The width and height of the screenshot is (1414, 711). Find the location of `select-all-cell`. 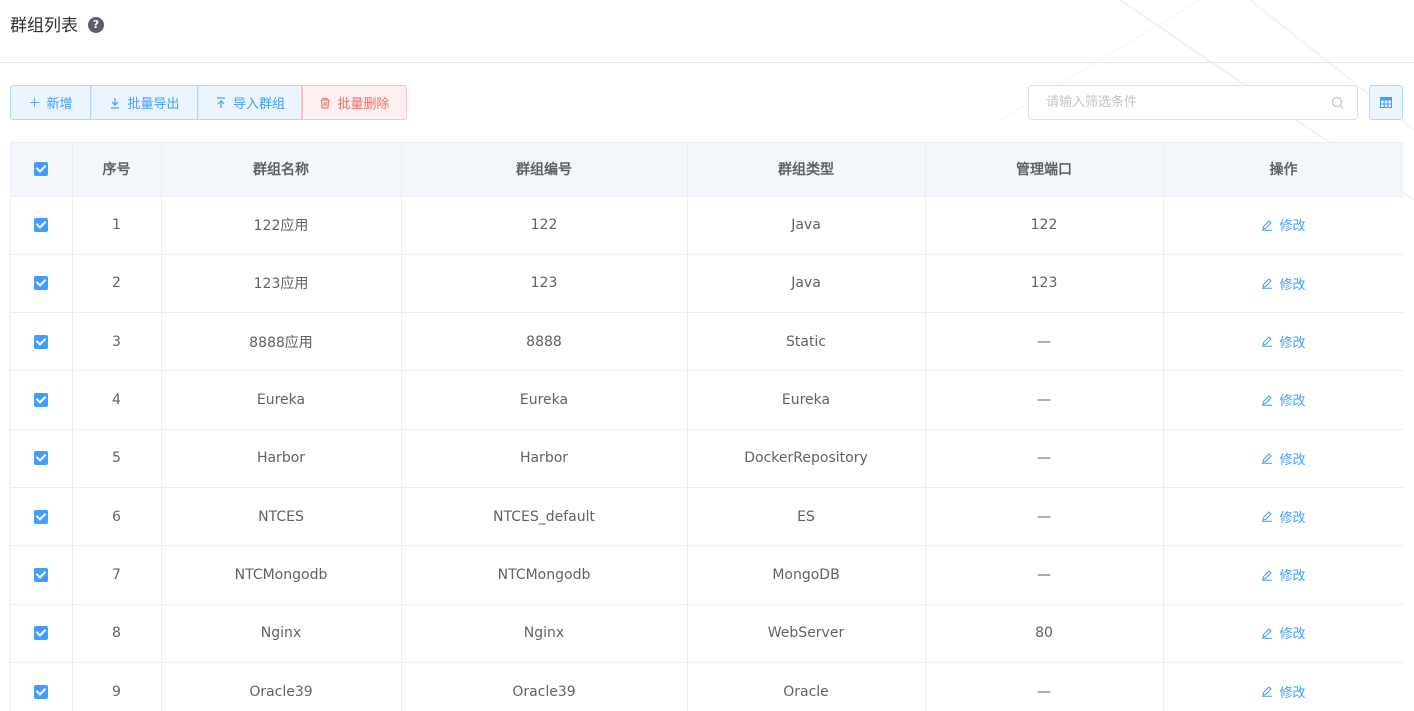

select-all-cell is located at coordinates (42, 170).